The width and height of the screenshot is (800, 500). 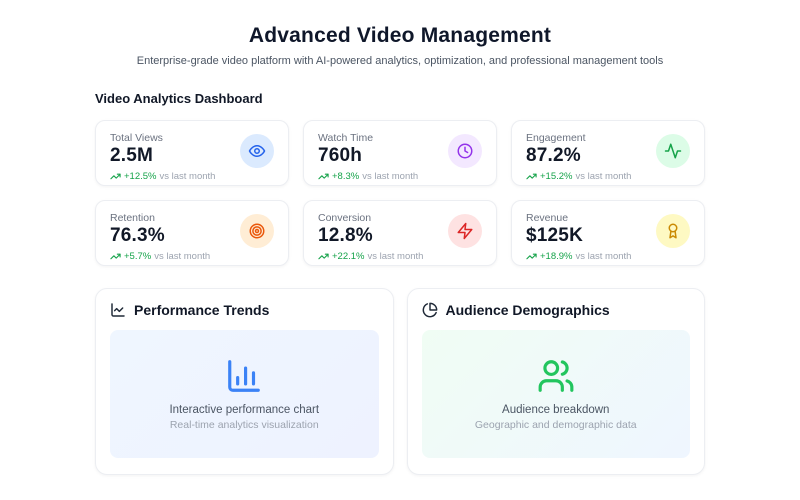 What do you see at coordinates (346, 138) in the screenshot?
I see `stat-label: Watch Time` at bounding box center [346, 138].